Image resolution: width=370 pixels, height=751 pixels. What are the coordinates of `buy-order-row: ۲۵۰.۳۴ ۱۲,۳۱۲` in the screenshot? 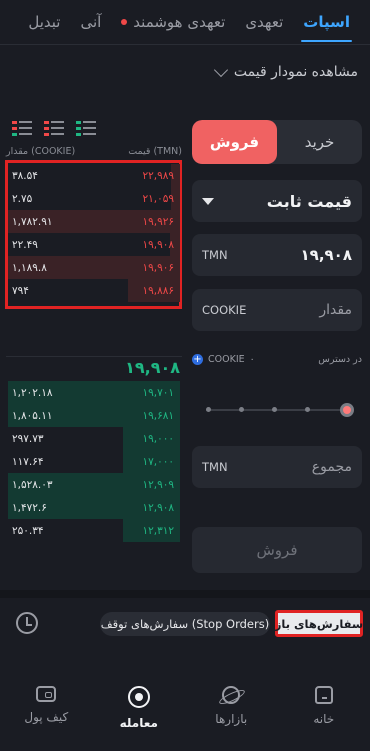 It's located at (94, 530).